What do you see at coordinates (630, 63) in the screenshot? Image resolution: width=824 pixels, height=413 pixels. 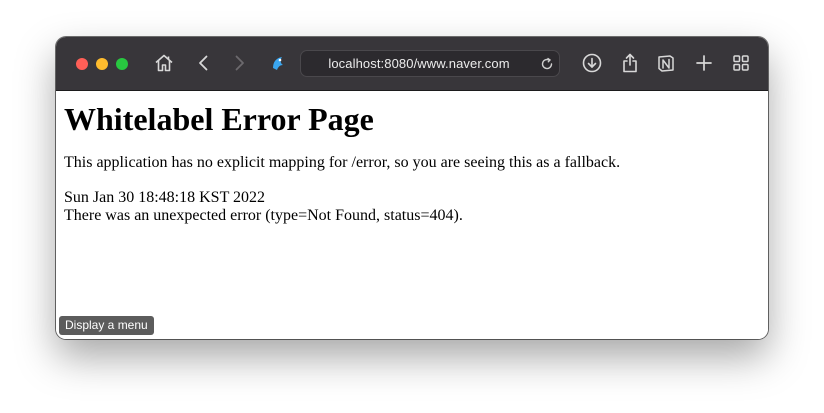 I see `share-icon` at bounding box center [630, 63].